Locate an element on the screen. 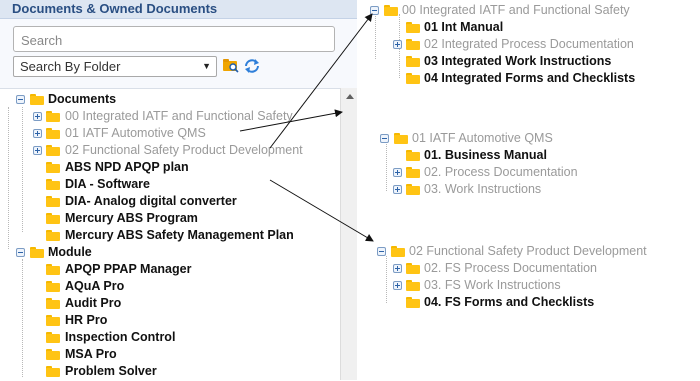 This screenshot has height=381, width=700. search-input is located at coordinates (171, 40).